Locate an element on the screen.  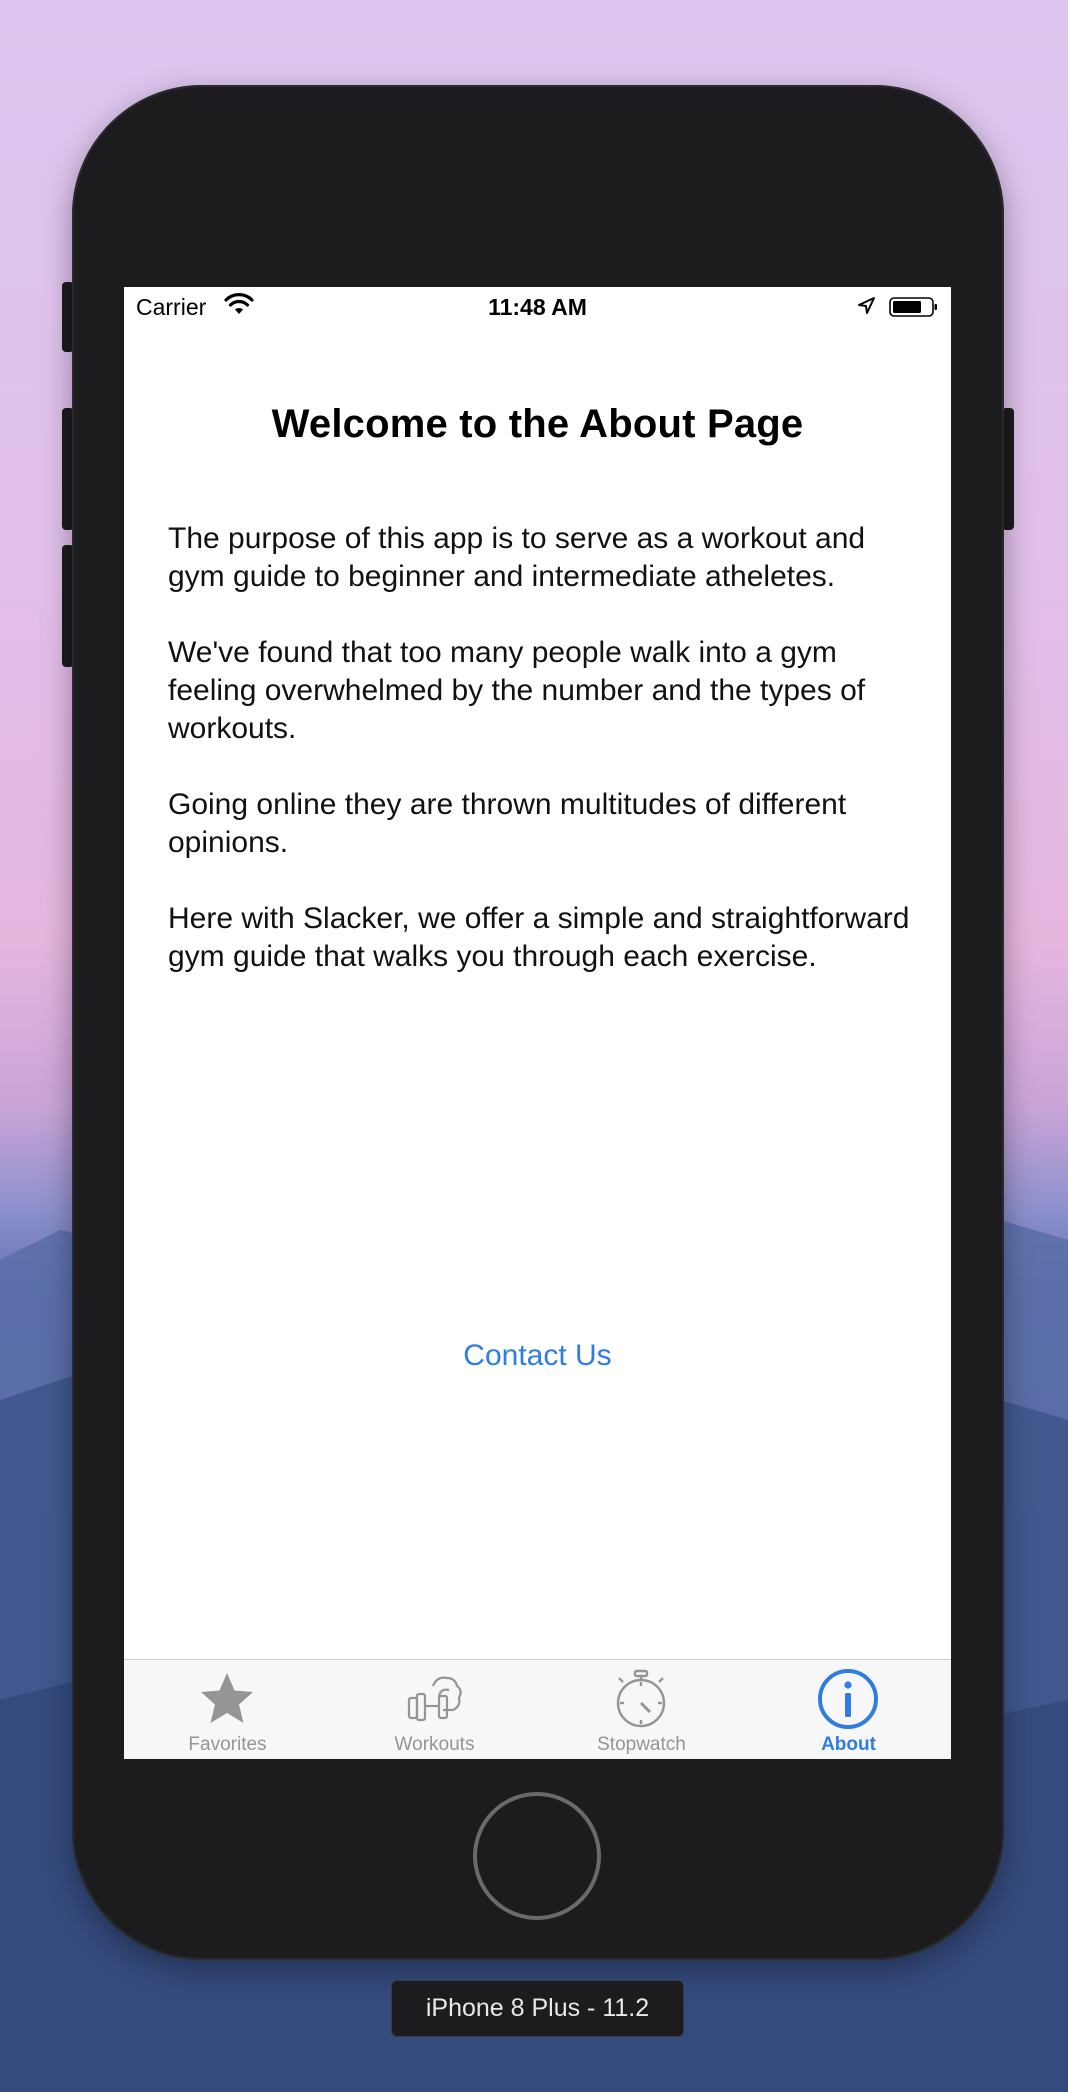
tab-workouts: Workouts is located at coordinates (434, 1709).